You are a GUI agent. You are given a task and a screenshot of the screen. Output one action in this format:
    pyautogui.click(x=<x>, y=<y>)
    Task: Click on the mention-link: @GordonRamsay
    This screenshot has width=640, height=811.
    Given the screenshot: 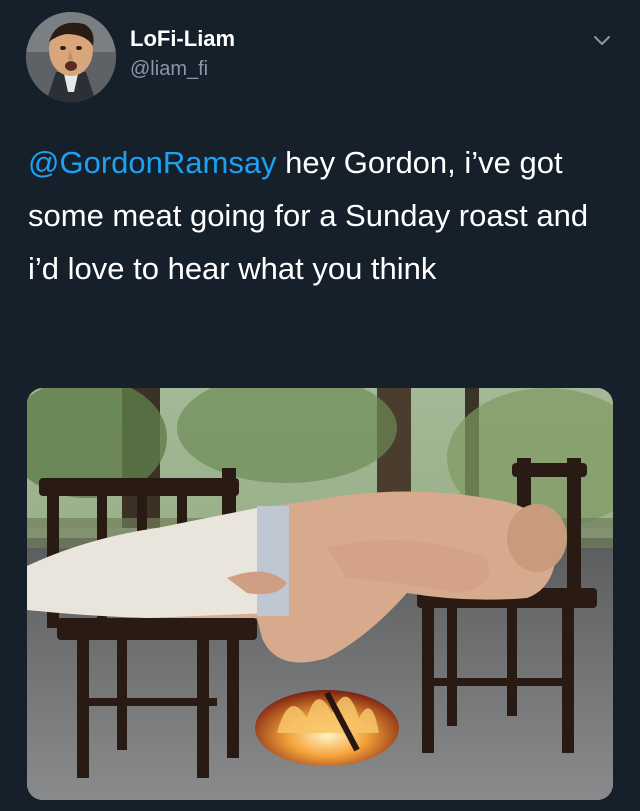 What is the action you would take?
    pyautogui.click(x=152, y=162)
    